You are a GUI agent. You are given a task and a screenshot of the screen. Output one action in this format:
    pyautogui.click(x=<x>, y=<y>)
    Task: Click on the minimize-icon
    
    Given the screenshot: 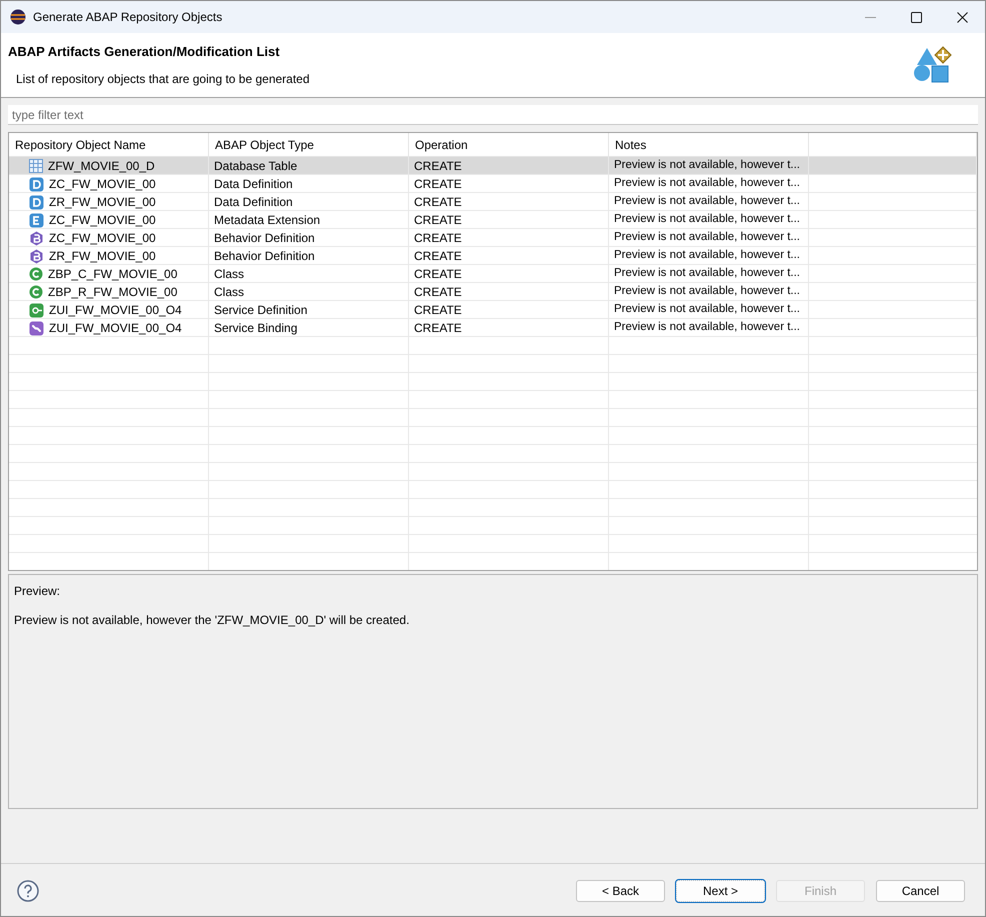 What is the action you would take?
    pyautogui.click(x=870, y=17)
    